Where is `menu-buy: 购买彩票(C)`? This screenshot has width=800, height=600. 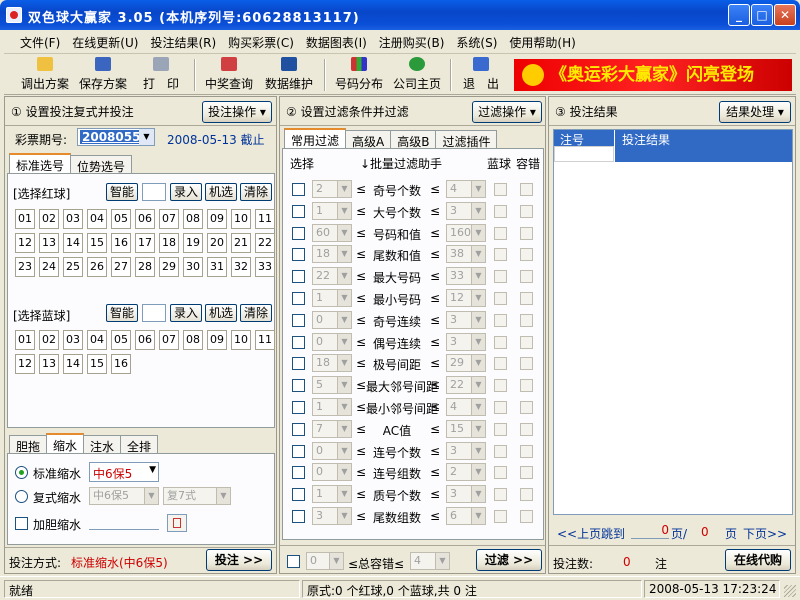
menu-buy: 购买彩票(C) is located at coordinates (261, 42).